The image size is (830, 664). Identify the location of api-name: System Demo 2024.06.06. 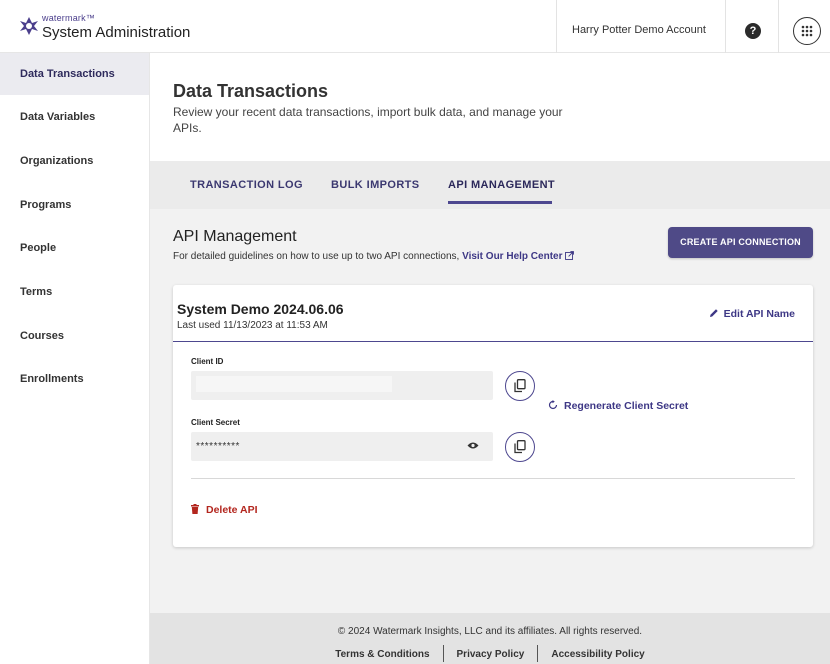
(260, 309).